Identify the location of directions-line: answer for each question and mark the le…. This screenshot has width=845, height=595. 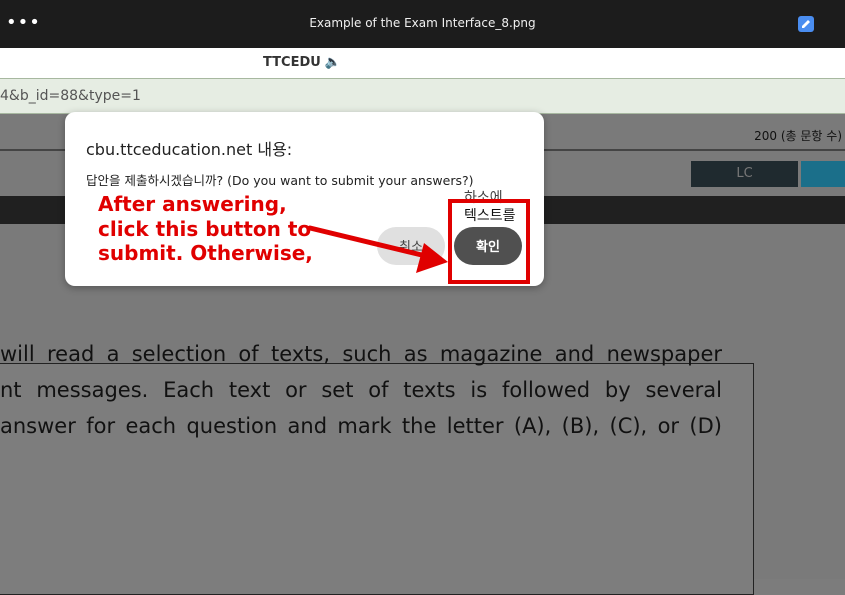
(361, 426).